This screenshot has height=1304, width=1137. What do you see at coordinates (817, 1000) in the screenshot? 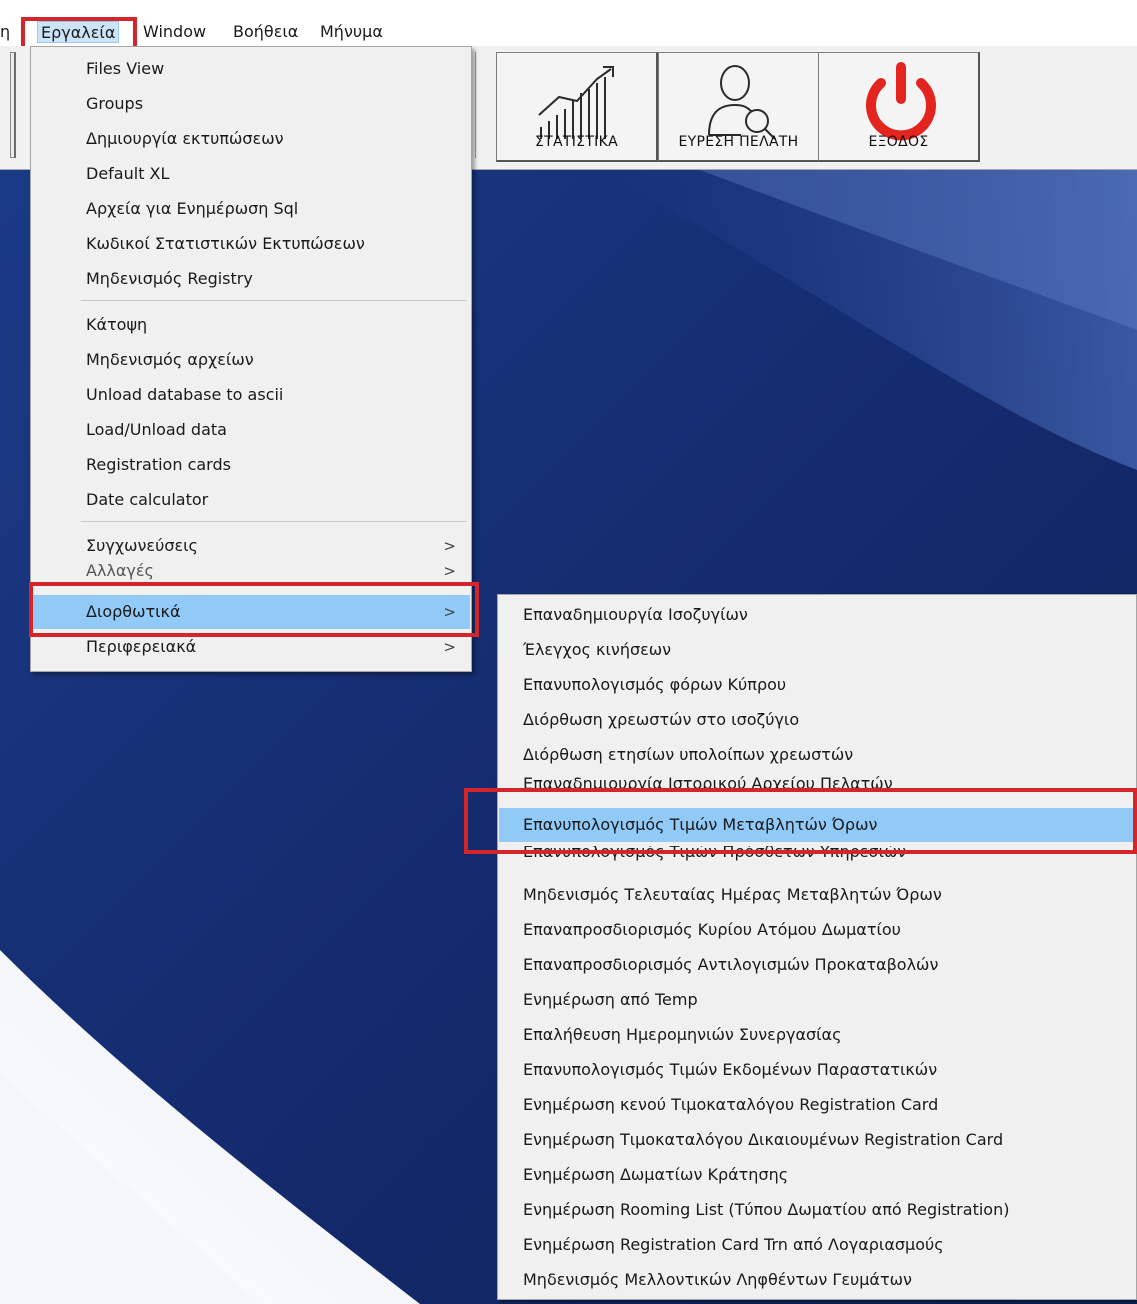
I see `submenu-item-update-from-temp: Ενημέρωση από Temp` at bounding box center [817, 1000].